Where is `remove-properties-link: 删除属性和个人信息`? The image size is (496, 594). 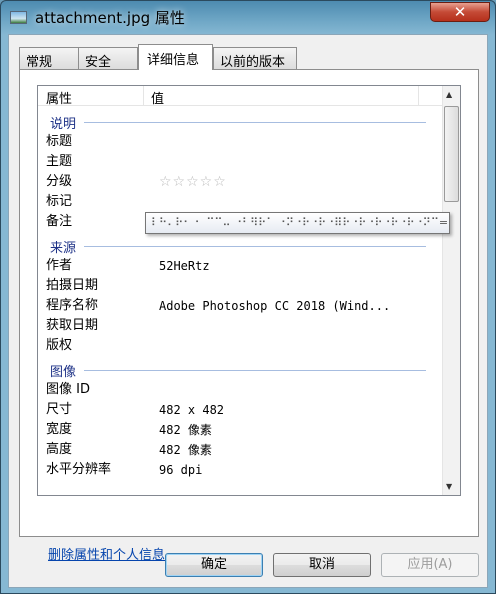
remove-properties-link: 删除属性和个人信息 is located at coordinates (106, 553).